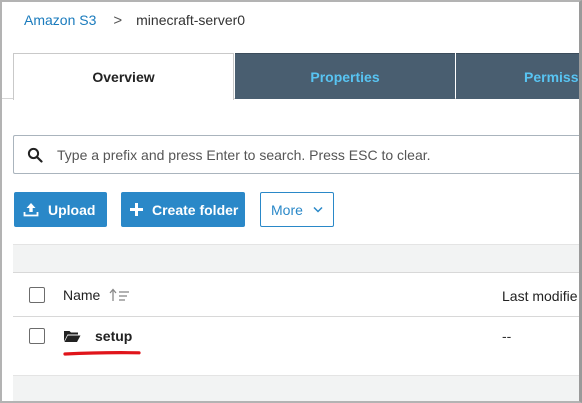 This screenshot has width=582, height=403. What do you see at coordinates (113, 336) in the screenshot?
I see `row-folder-name-link: setup` at bounding box center [113, 336].